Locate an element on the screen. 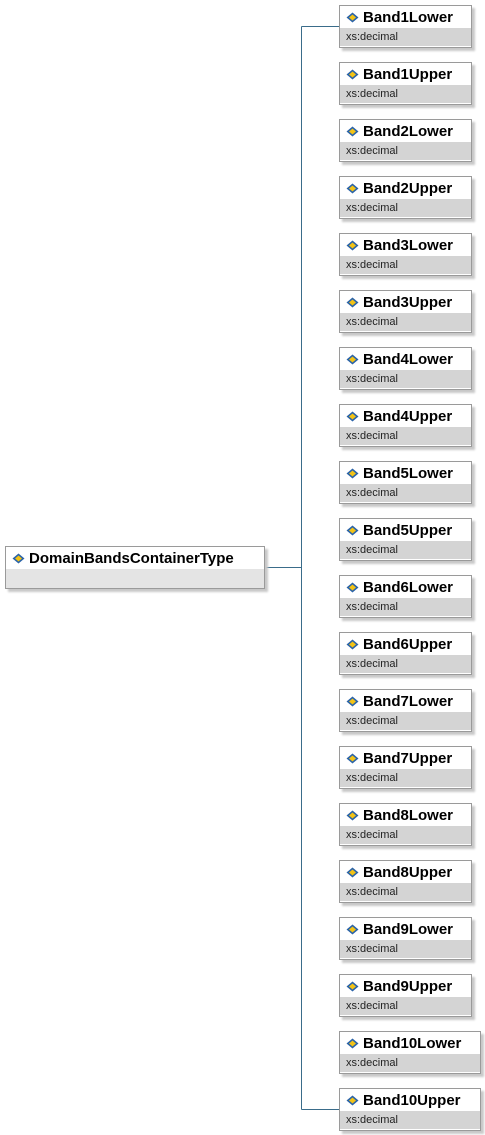  element-name: Band9Upper is located at coordinates (408, 986).